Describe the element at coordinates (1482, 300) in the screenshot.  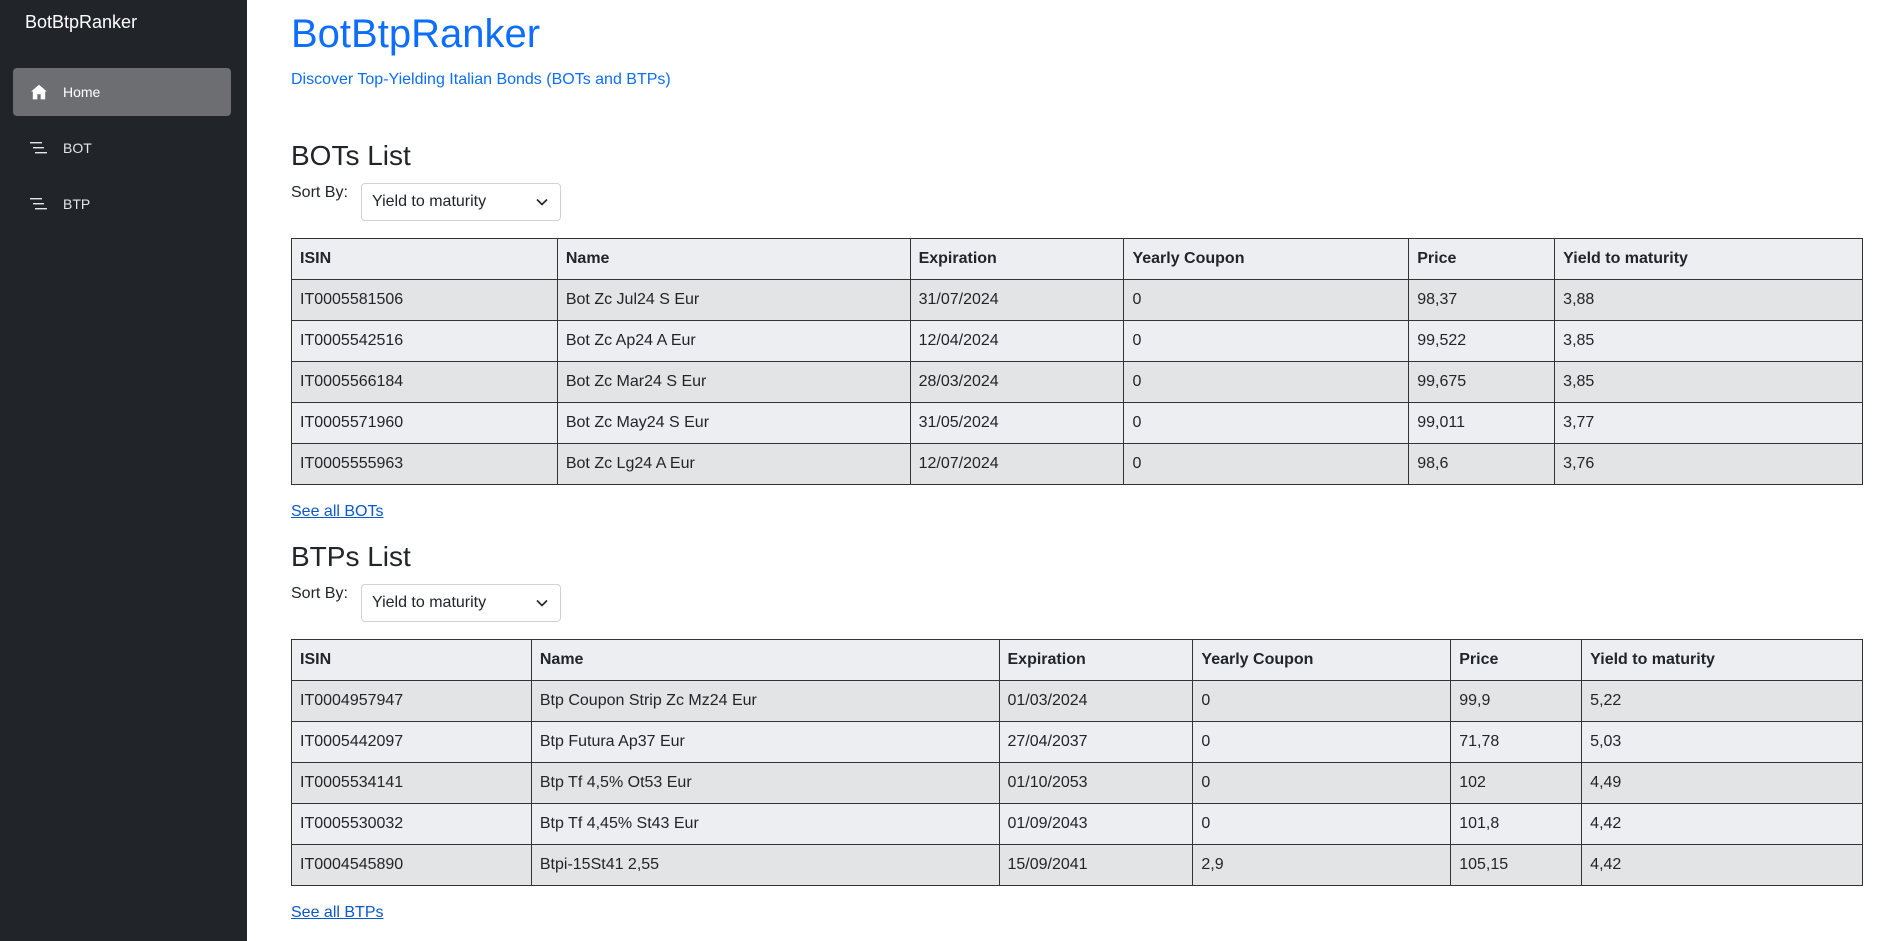
I see `cell-price: 98,37` at that location.